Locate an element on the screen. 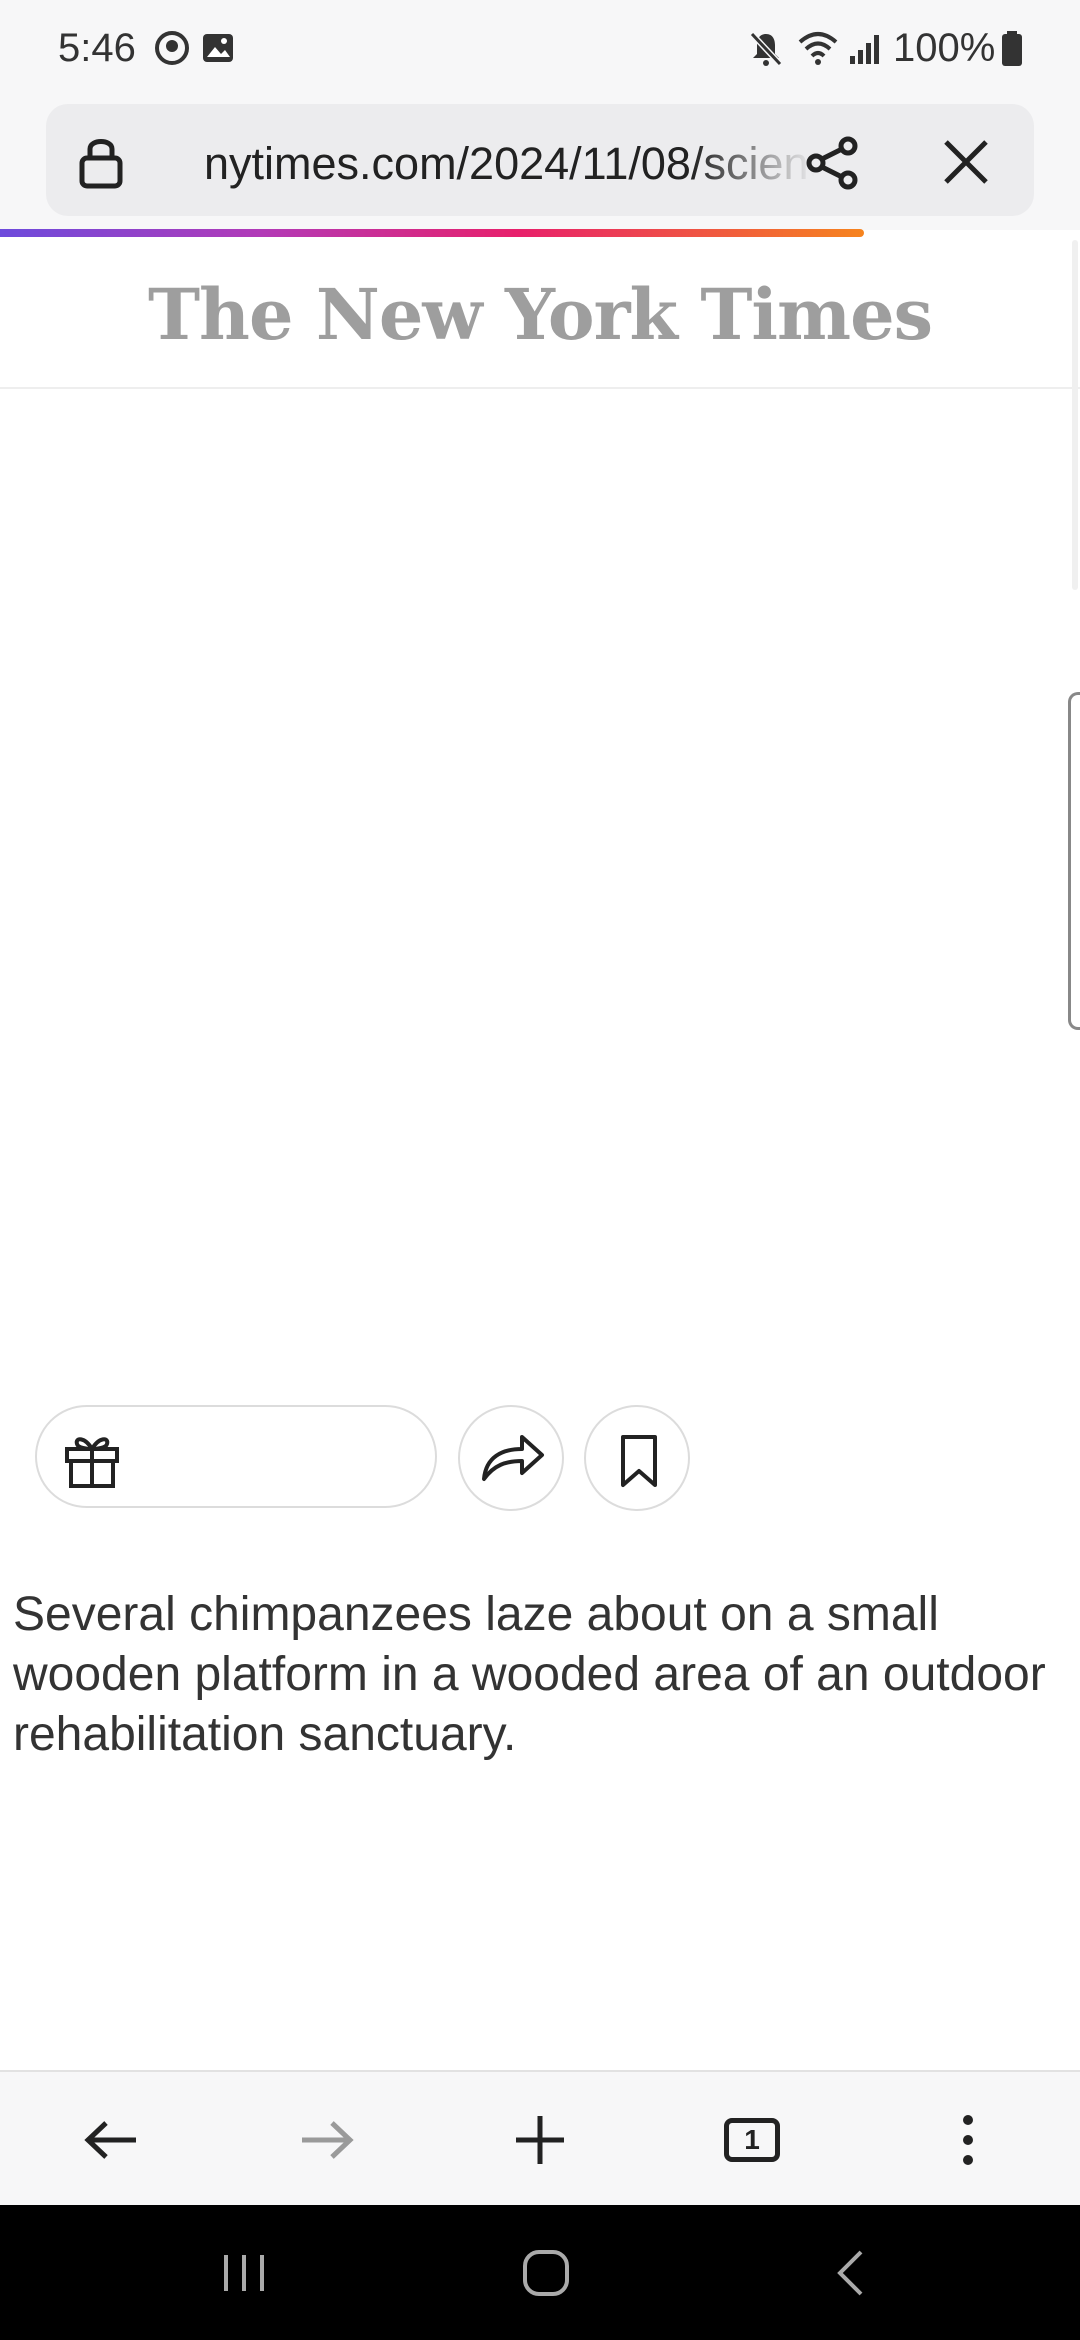  arrow-left-icon is located at coordinates (110, 2139).